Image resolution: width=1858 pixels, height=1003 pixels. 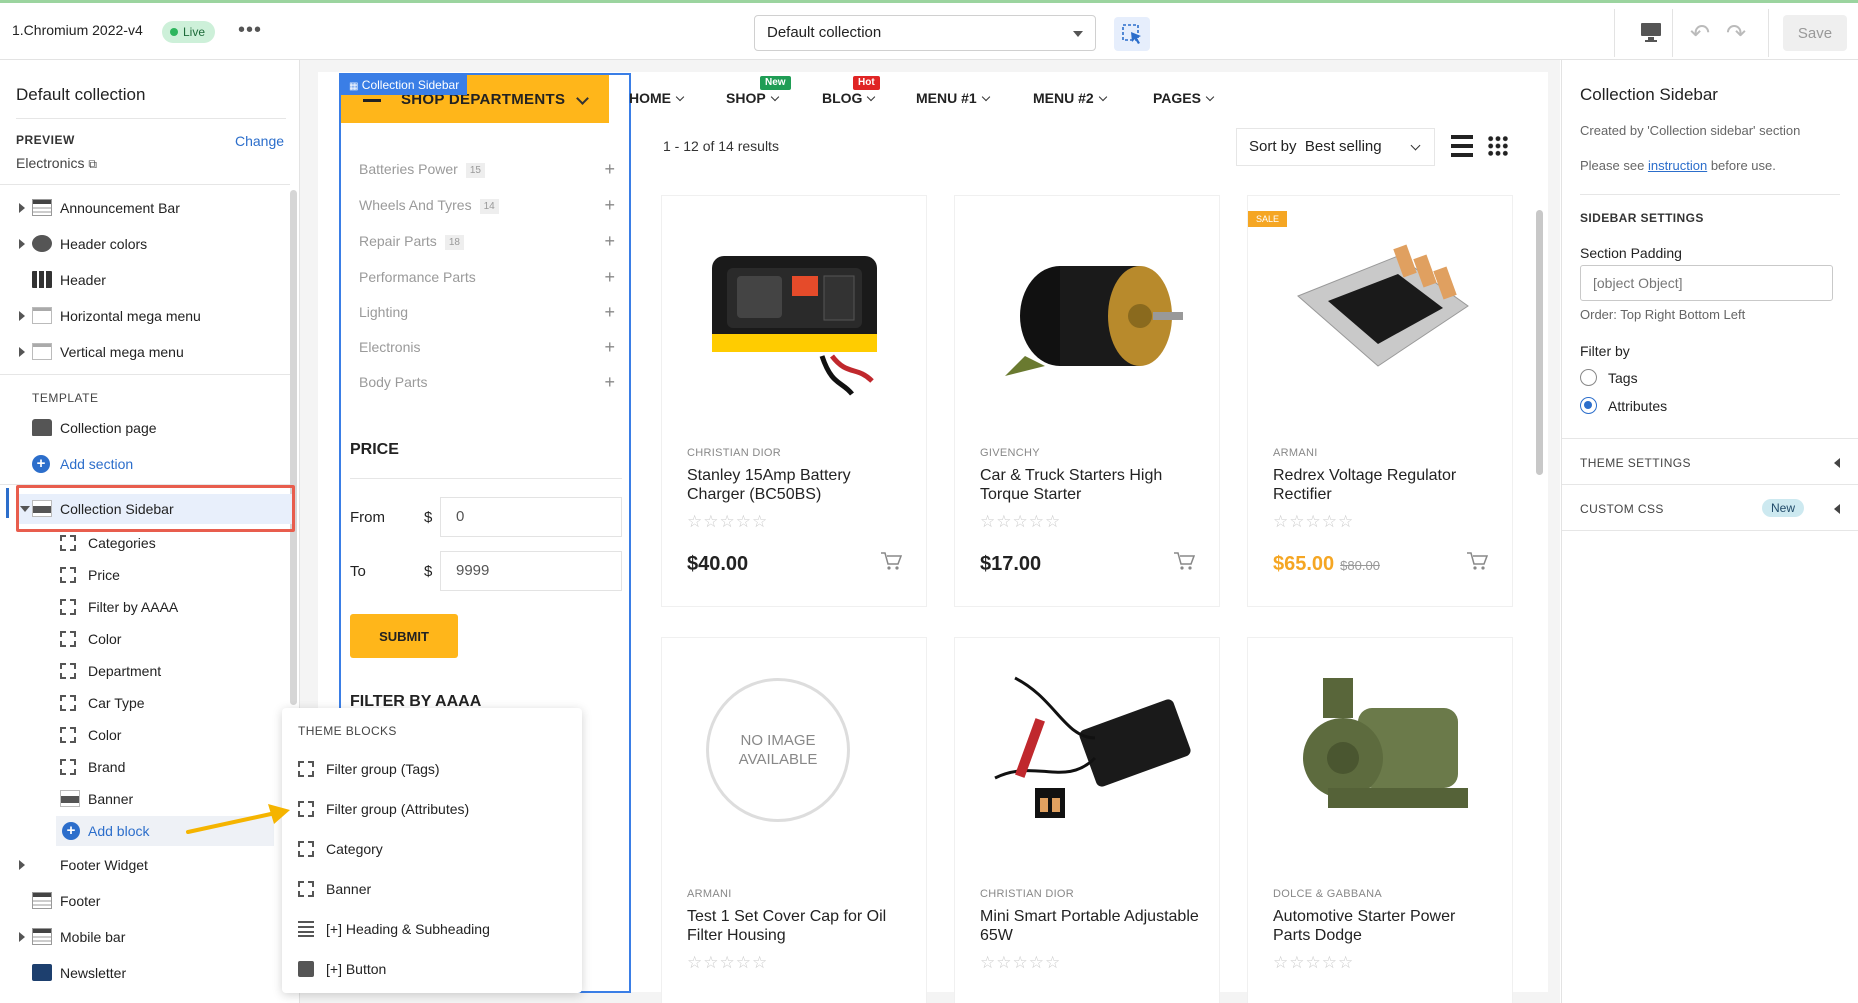 I want to click on template-collection-page: Collection page, so click(x=145, y=428).